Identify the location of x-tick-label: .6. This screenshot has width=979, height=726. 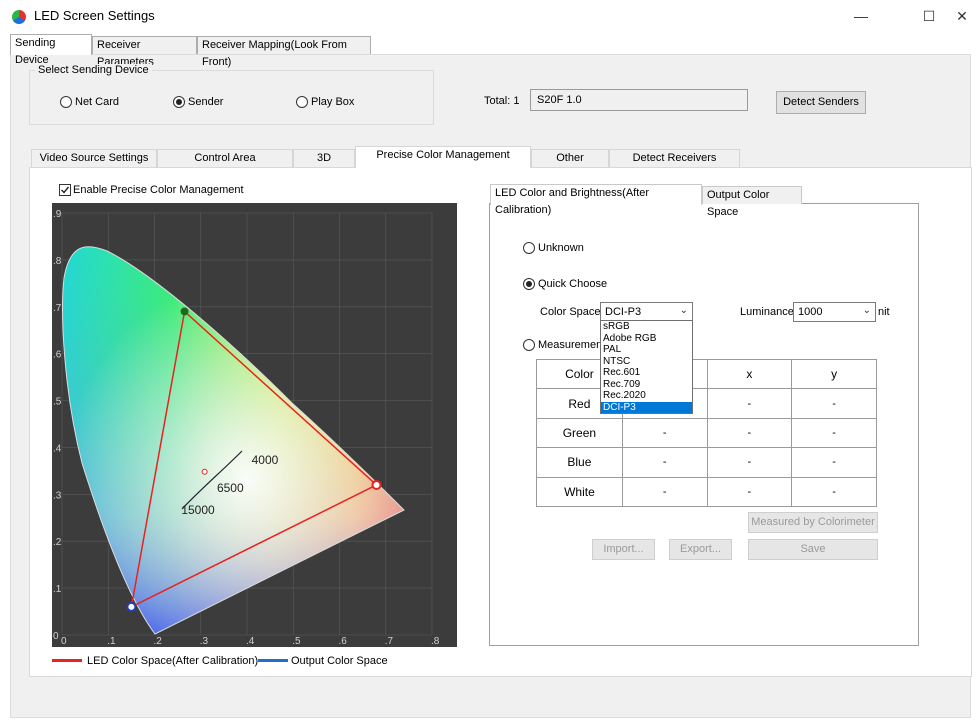
(343, 641).